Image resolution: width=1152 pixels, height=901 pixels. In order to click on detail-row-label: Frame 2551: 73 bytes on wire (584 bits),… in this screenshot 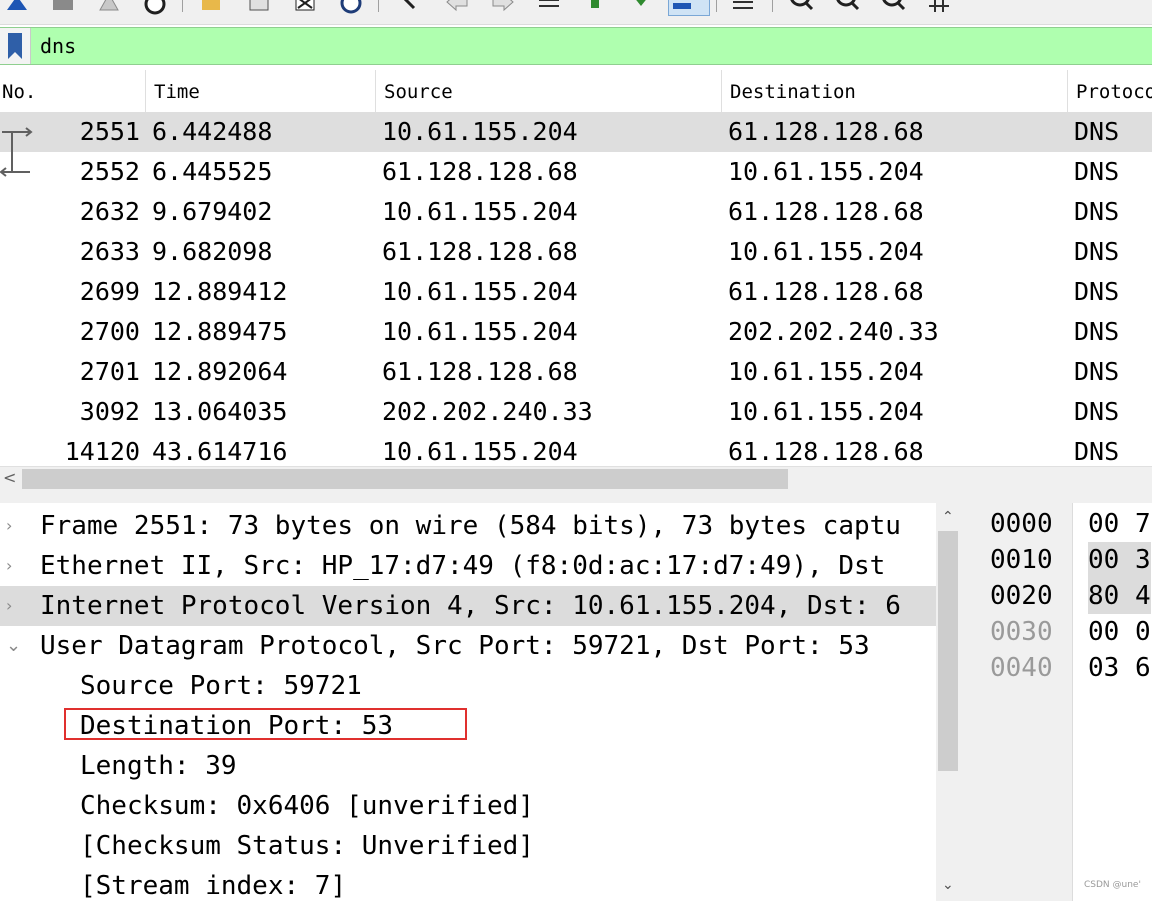, I will do `click(470, 526)`.